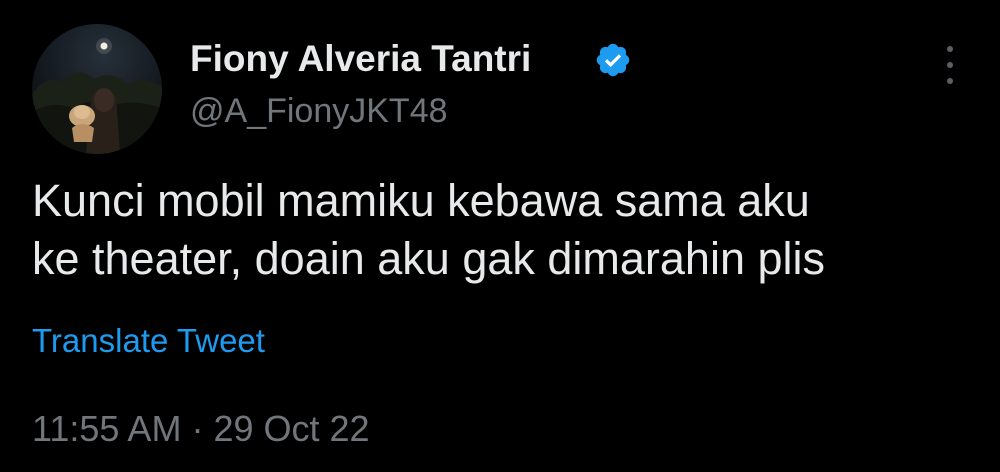 Image resolution: width=1000 pixels, height=472 pixels. Describe the element at coordinates (291, 428) in the screenshot. I see `tweet-date: 29 Oct 22` at that location.